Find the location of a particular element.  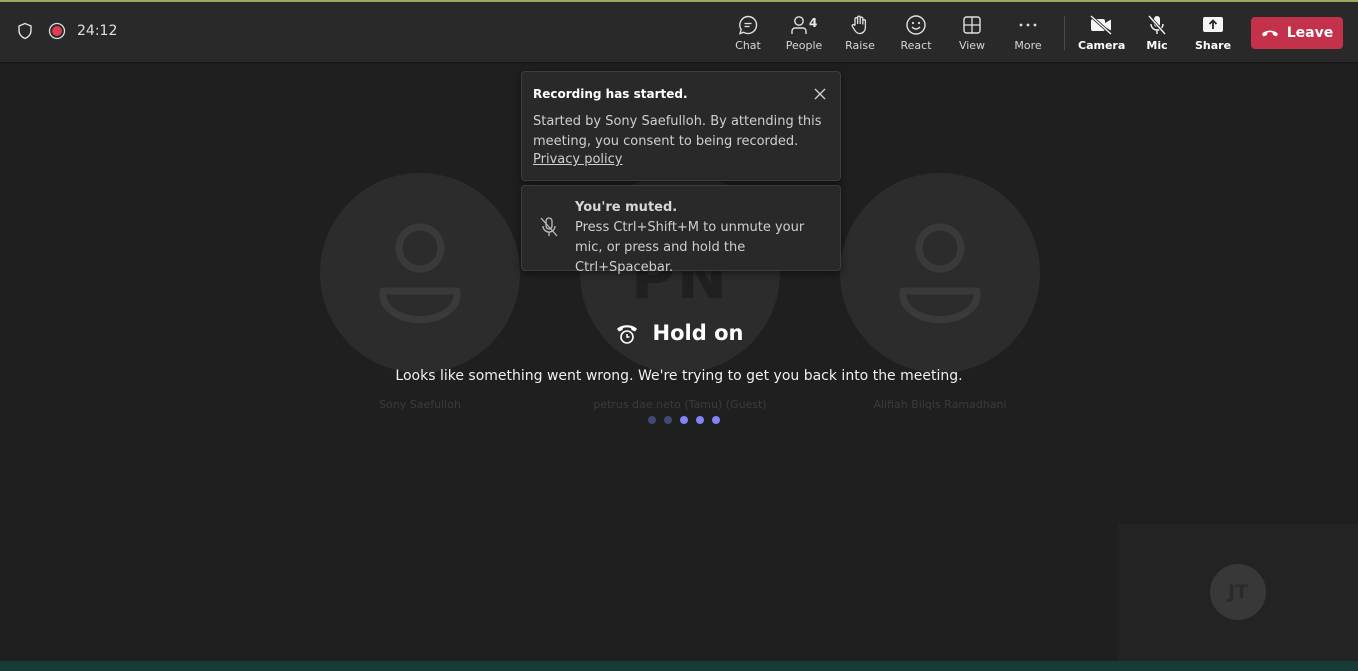

layout-grid-icon is located at coordinates (972, 25).